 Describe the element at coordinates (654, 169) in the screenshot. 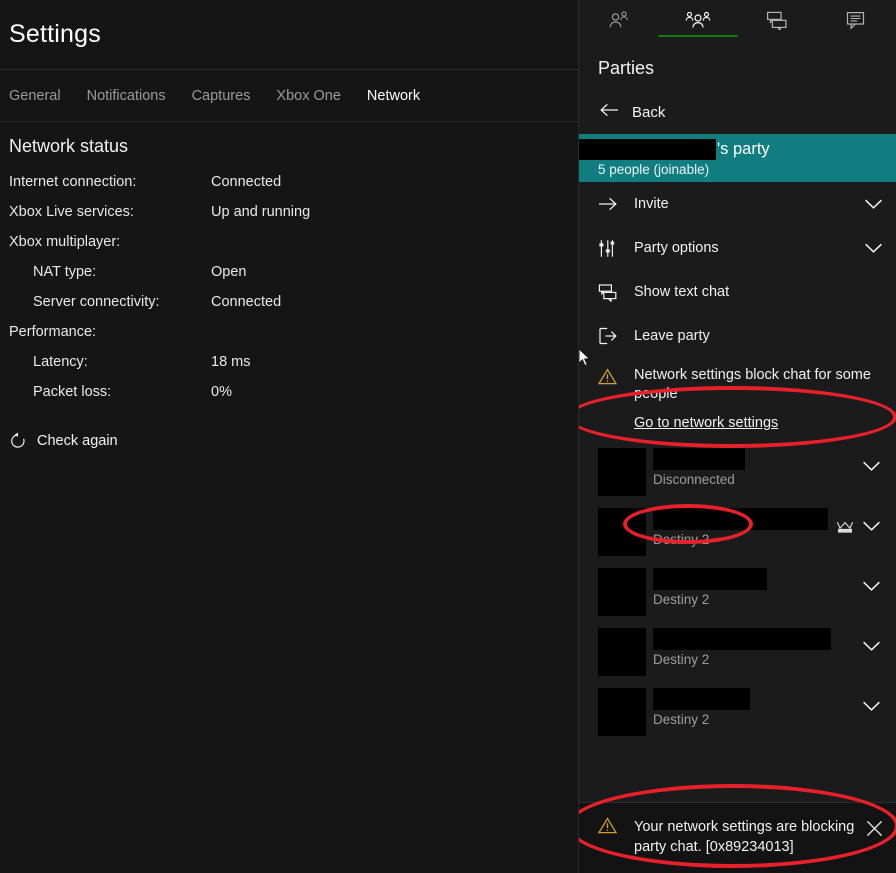

I see `party-subtitle: 5 people (joinable)` at that location.